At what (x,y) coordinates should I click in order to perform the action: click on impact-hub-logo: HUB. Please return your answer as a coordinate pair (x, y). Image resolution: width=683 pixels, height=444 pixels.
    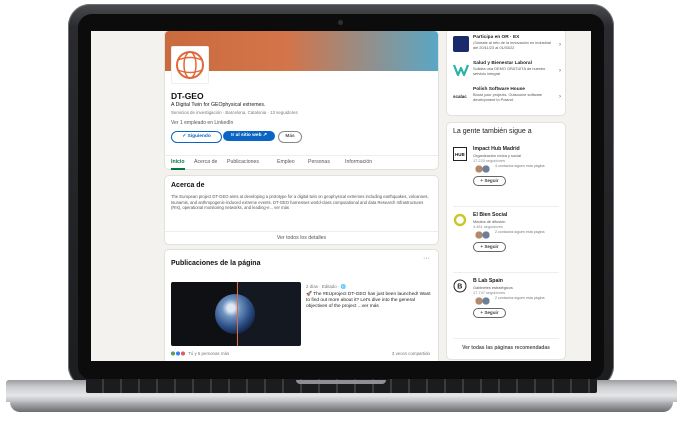
    Looking at the image, I should click on (460, 154).